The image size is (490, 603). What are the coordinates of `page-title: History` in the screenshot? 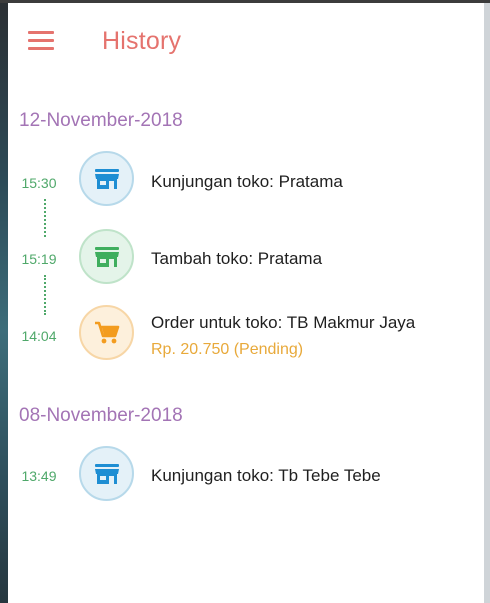 It's located at (142, 41).